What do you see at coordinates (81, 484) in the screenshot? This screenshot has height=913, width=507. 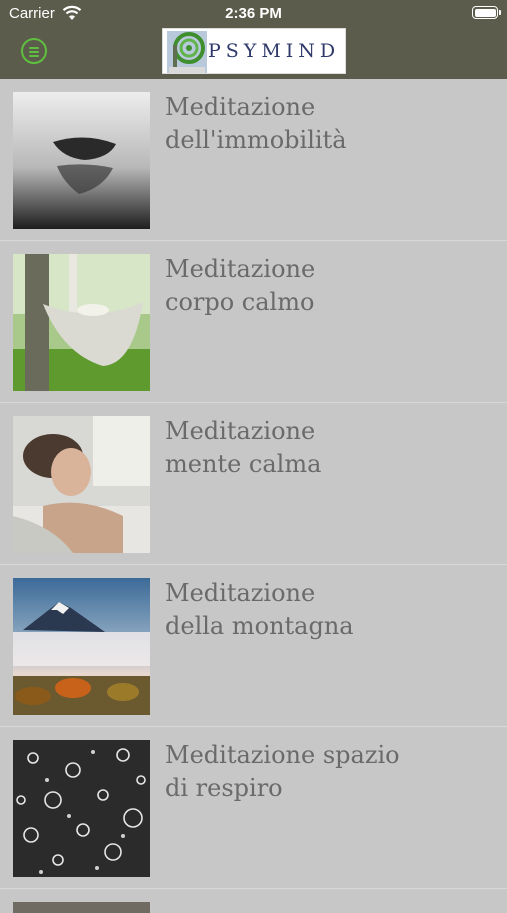 I see `relaxing-woman-image` at bounding box center [81, 484].